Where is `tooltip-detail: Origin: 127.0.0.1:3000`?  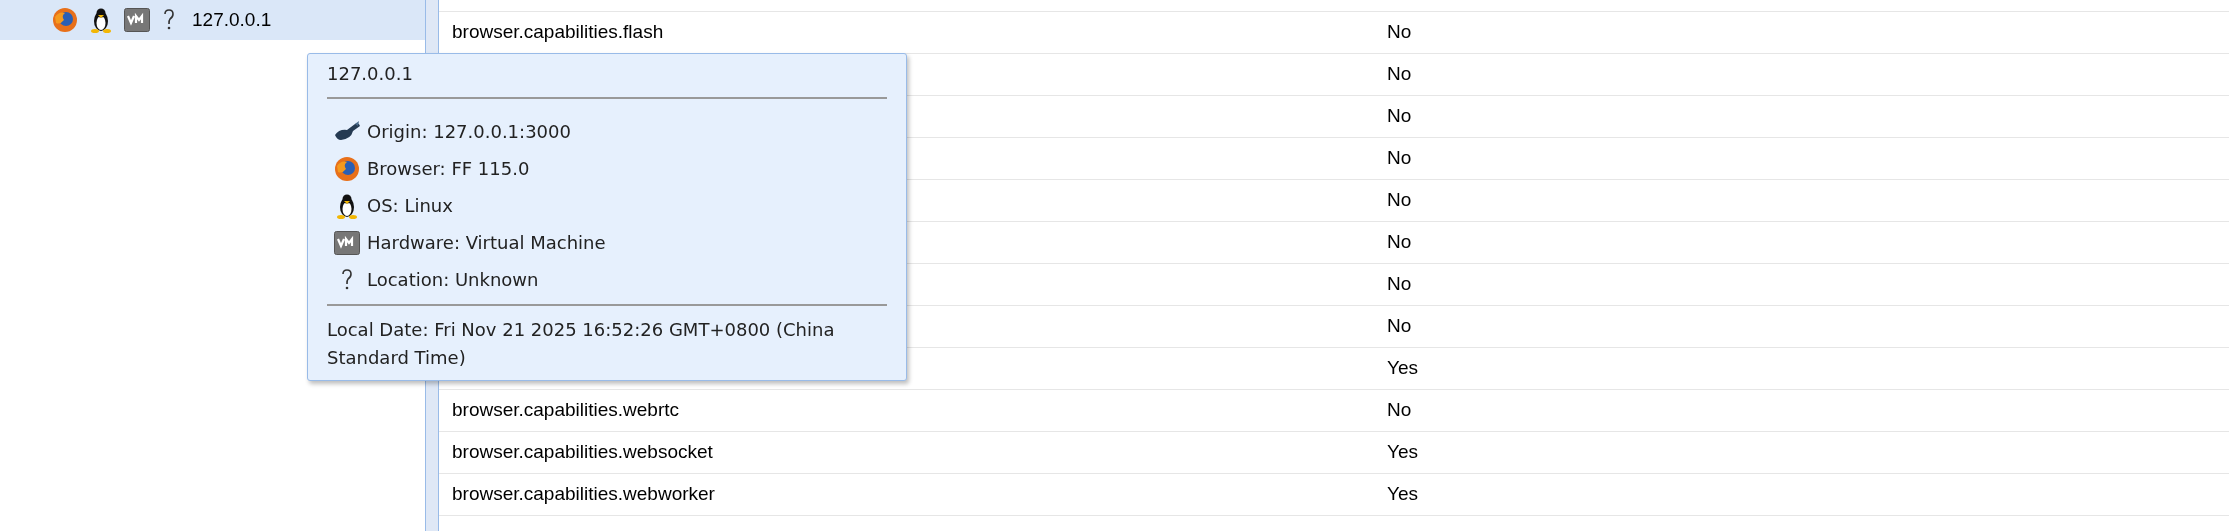 tooltip-detail: Origin: 127.0.0.1:3000 is located at coordinates (469, 132).